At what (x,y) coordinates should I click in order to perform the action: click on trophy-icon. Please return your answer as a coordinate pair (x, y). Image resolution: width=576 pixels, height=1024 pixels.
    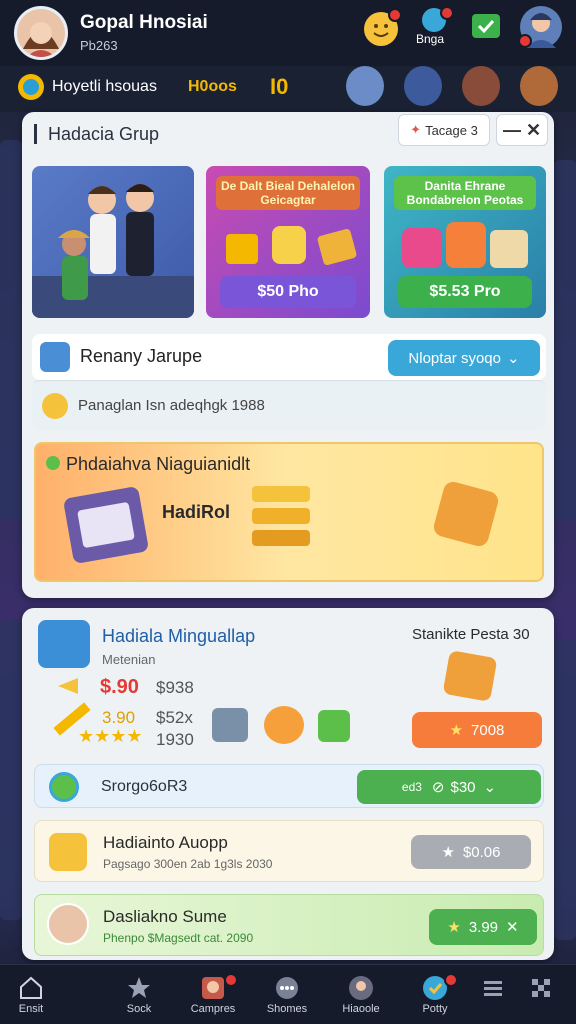
    Looking at the image, I should click on (289, 245).